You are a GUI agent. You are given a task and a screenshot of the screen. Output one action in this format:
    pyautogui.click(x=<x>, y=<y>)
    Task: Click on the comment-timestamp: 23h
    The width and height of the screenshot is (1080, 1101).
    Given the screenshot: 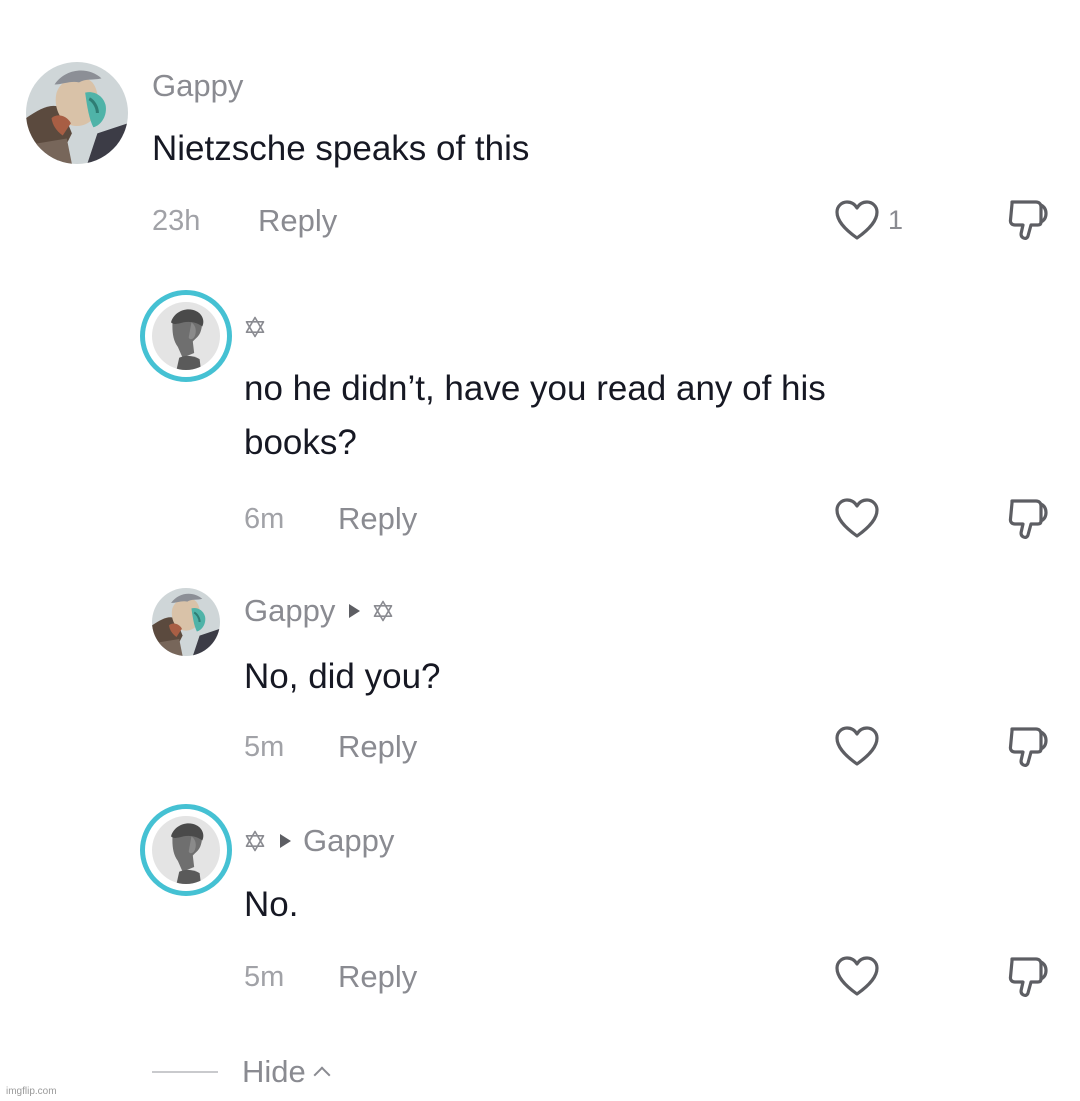 What is the action you would take?
    pyautogui.click(x=176, y=221)
    